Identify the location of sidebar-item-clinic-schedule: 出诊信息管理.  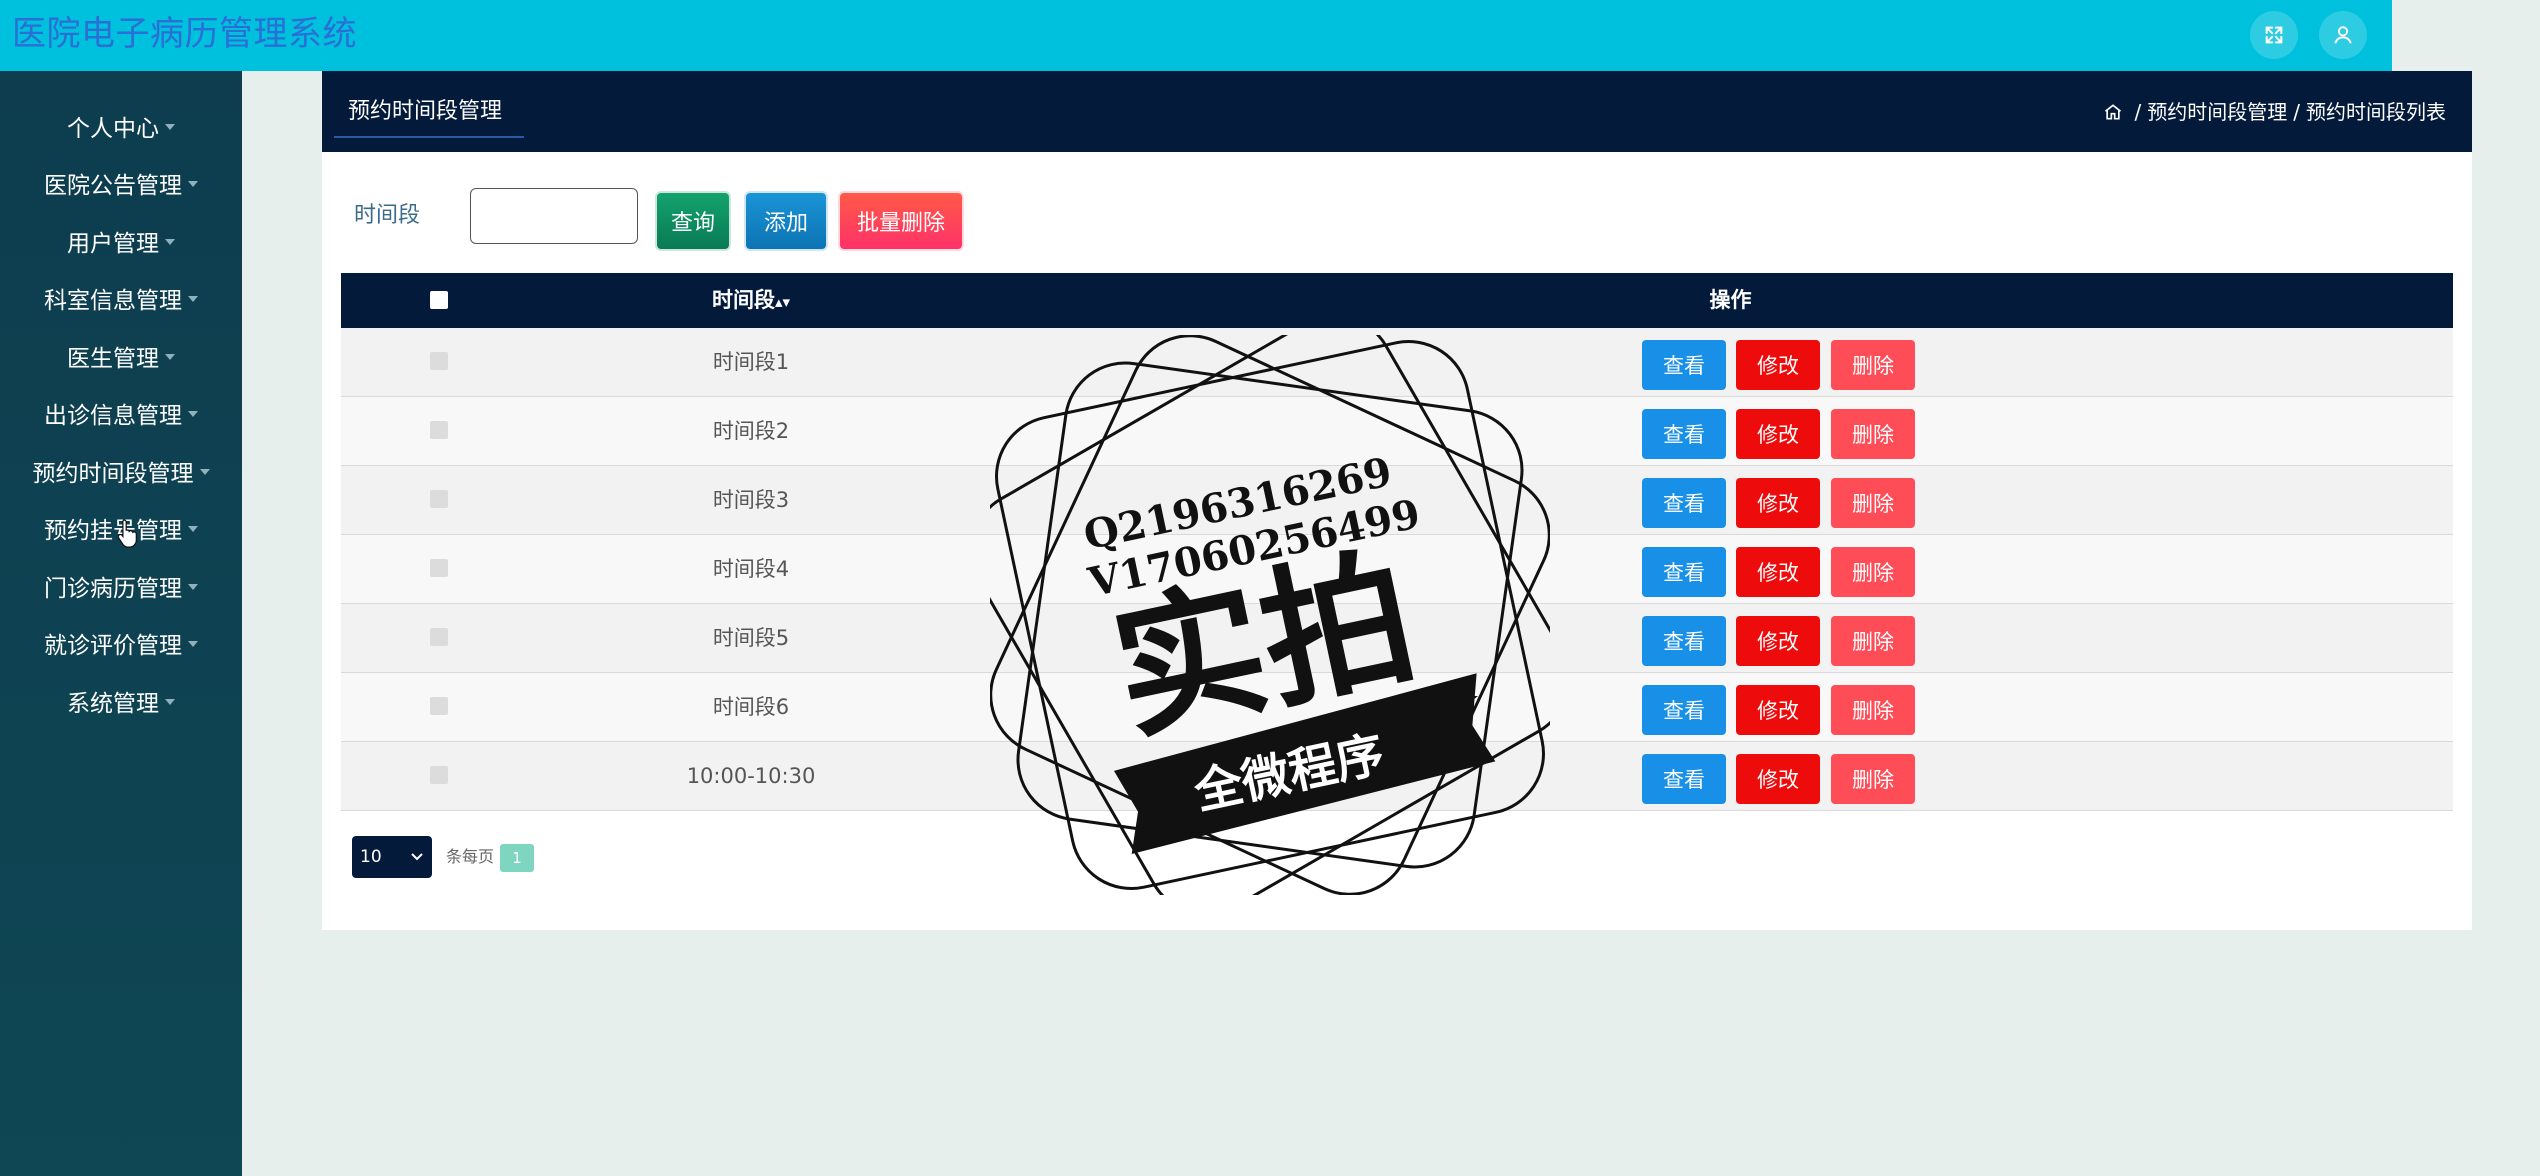
(121, 413).